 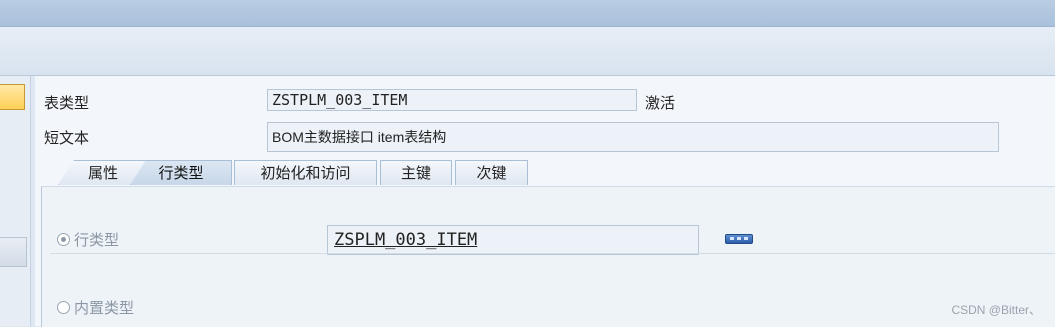 What do you see at coordinates (548, 171) in the screenshot?
I see `tab-strip: 属性 行类型 初始化和访问 主键 次键` at bounding box center [548, 171].